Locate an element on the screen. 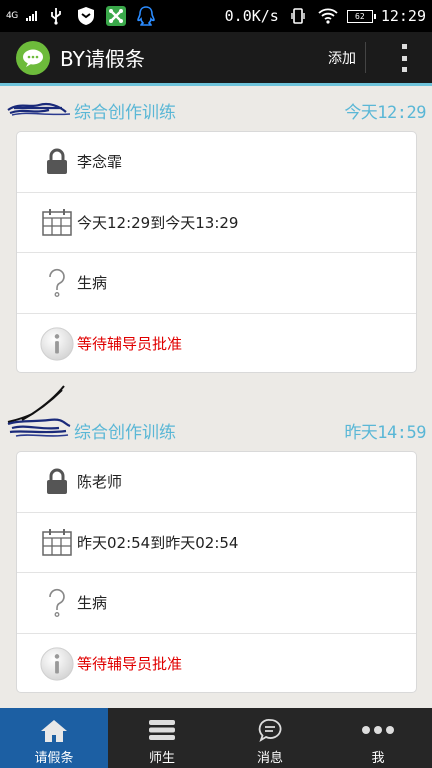 The image size is (432, 768). add-button: 添加 is located at coordinates (342, 57).